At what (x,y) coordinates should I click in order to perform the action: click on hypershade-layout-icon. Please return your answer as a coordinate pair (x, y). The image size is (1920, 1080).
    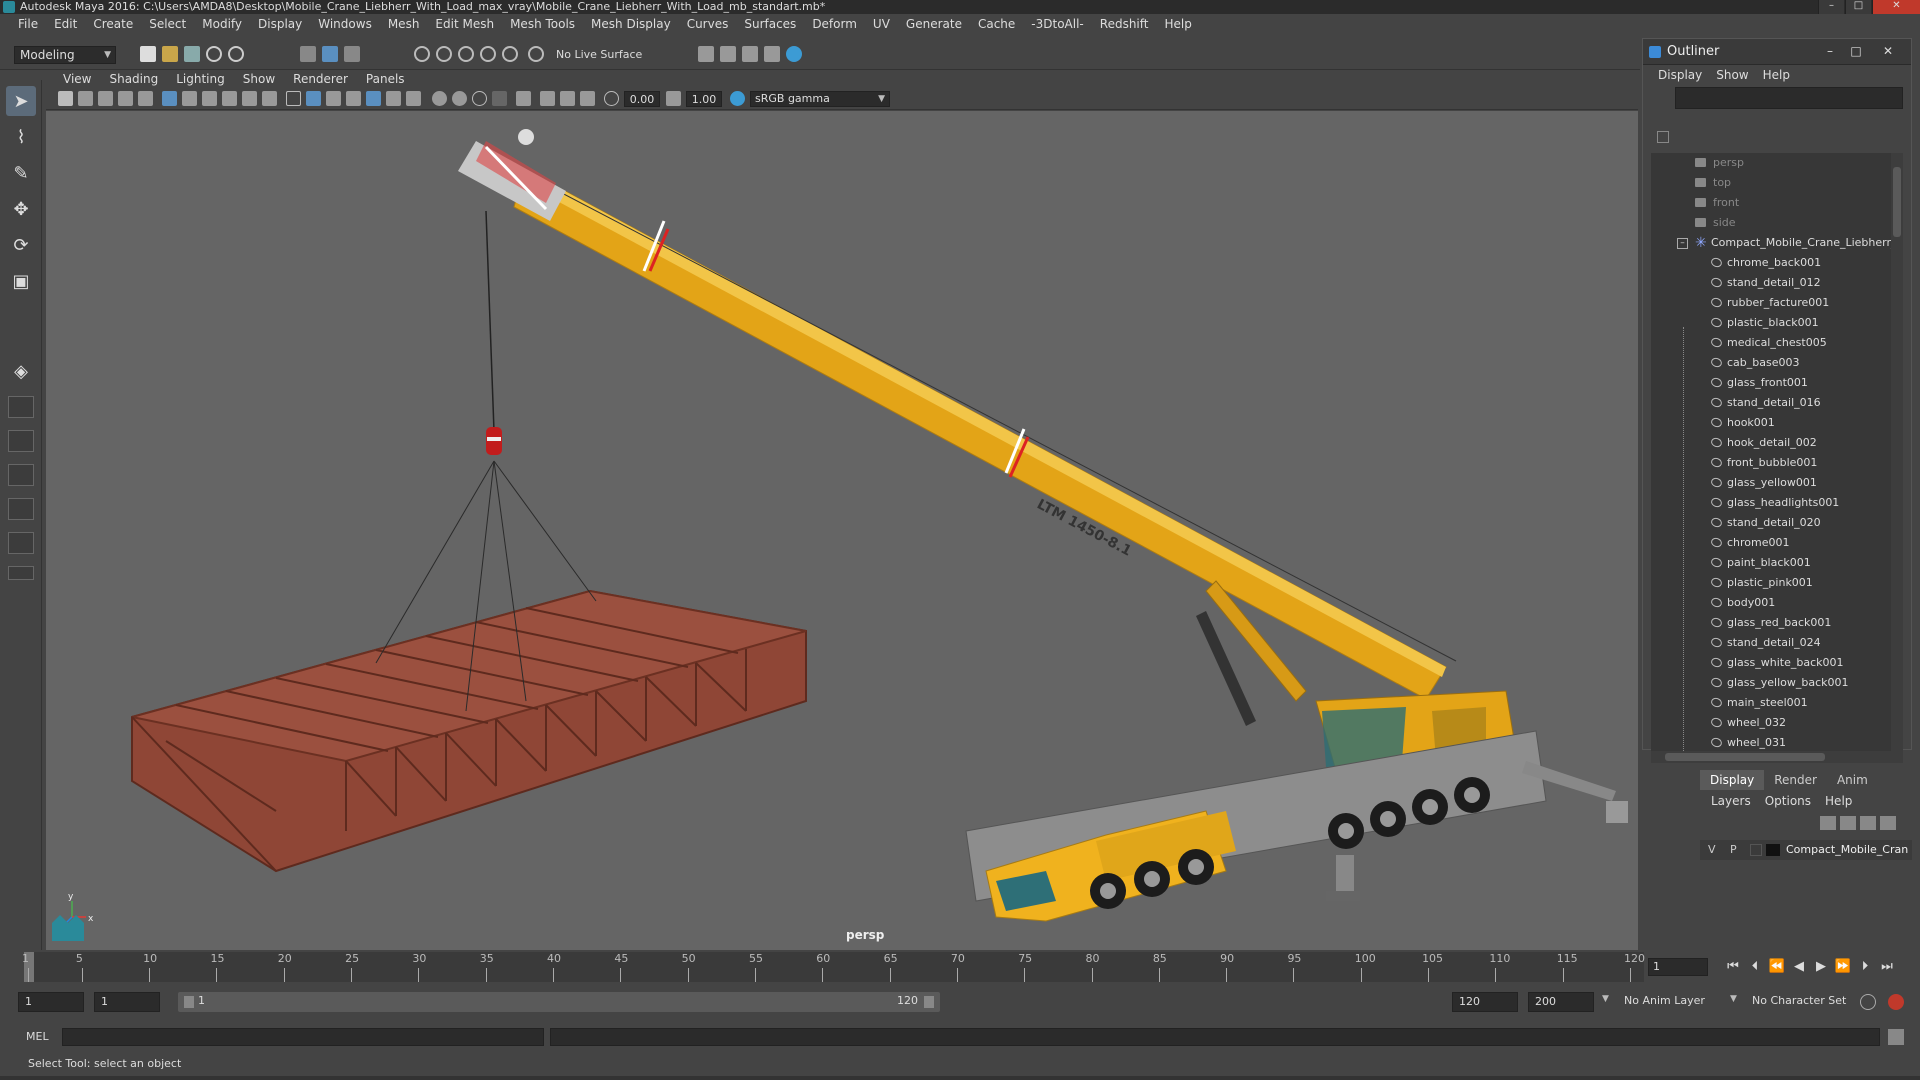
    Looking at the image, I should click on (21, 543).